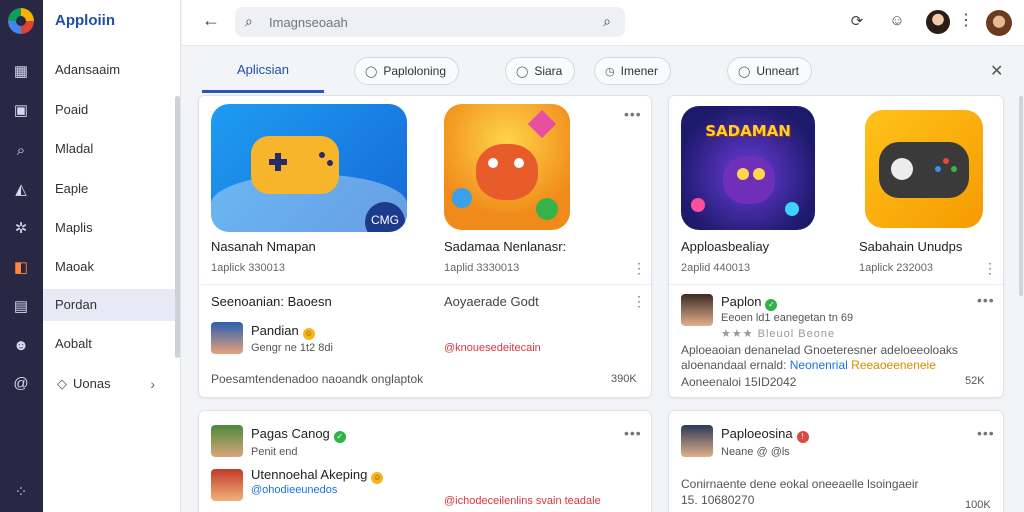 The height and width of the screenshot is (512, 1024). Describe the element at coordinates (211, 20) in the screenshot. I see `back-arrow-icon: ←` at that location.